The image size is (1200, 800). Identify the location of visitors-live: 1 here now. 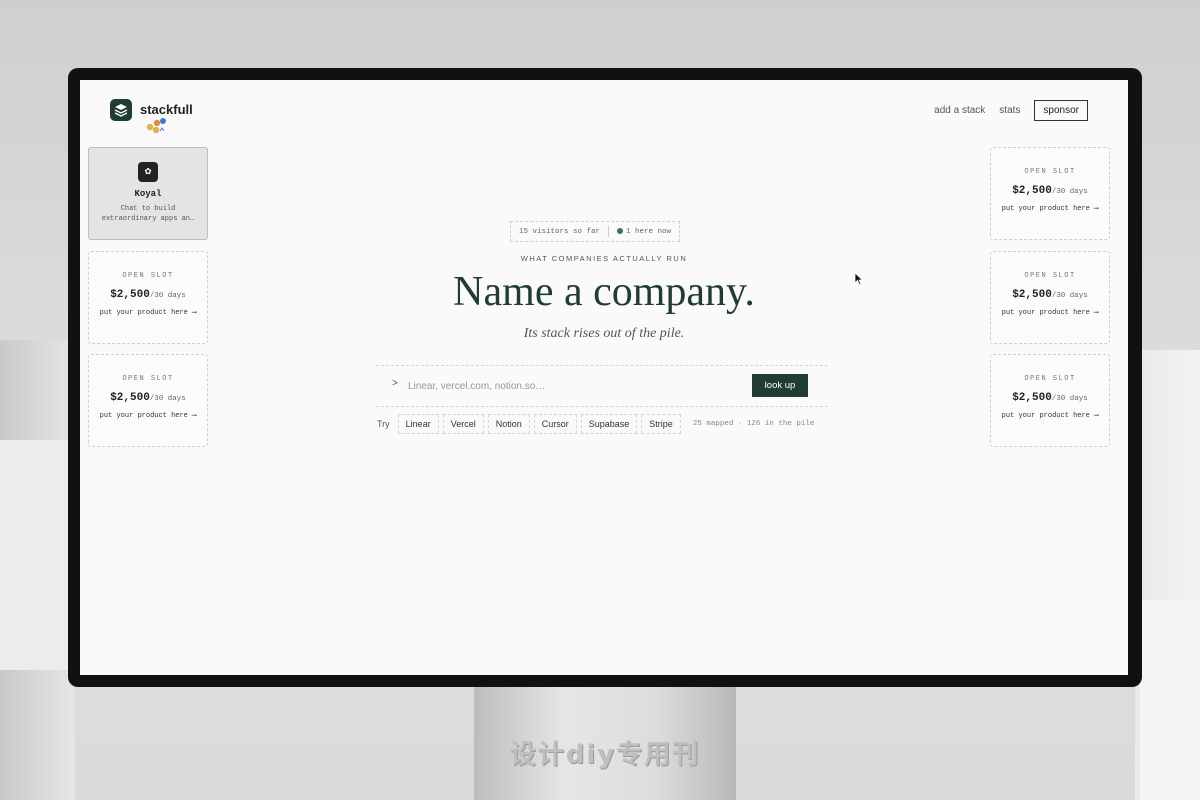
(644, 231).